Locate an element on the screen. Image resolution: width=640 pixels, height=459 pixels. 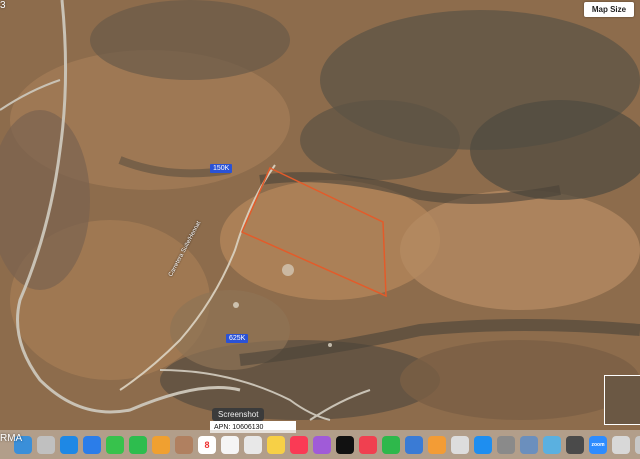
tv-icon is located at coordinates (345, 444).